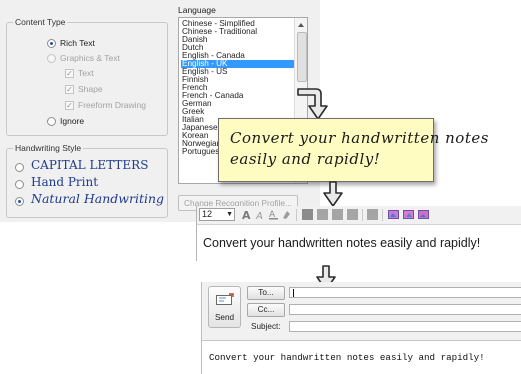  I want to click on capital-letters-radio, so click(19, 167).